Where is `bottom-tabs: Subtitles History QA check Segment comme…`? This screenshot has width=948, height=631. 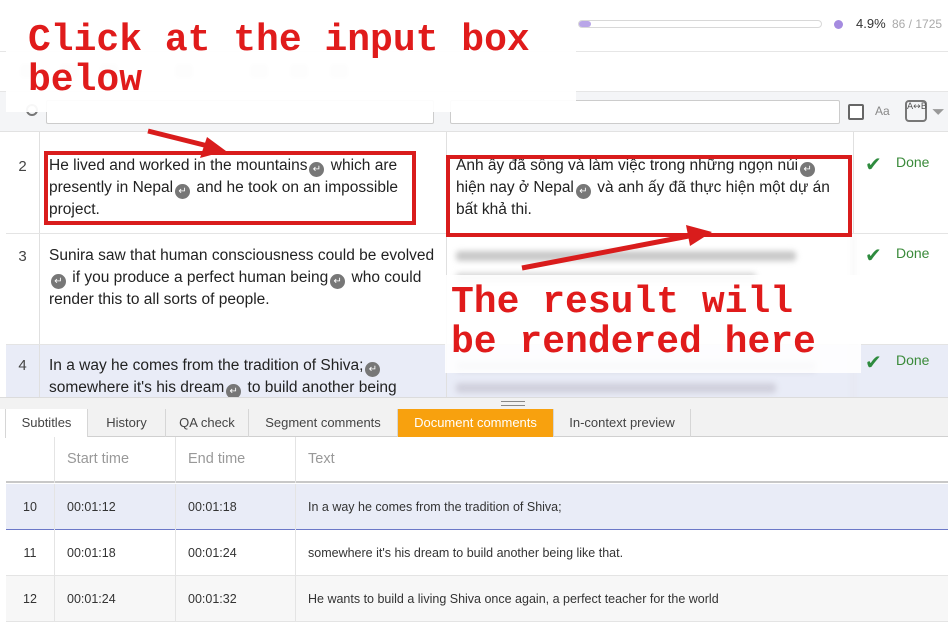
bottom-tabs: Subtitles History QA check Segment comme… is located at coordinates (476, 423).